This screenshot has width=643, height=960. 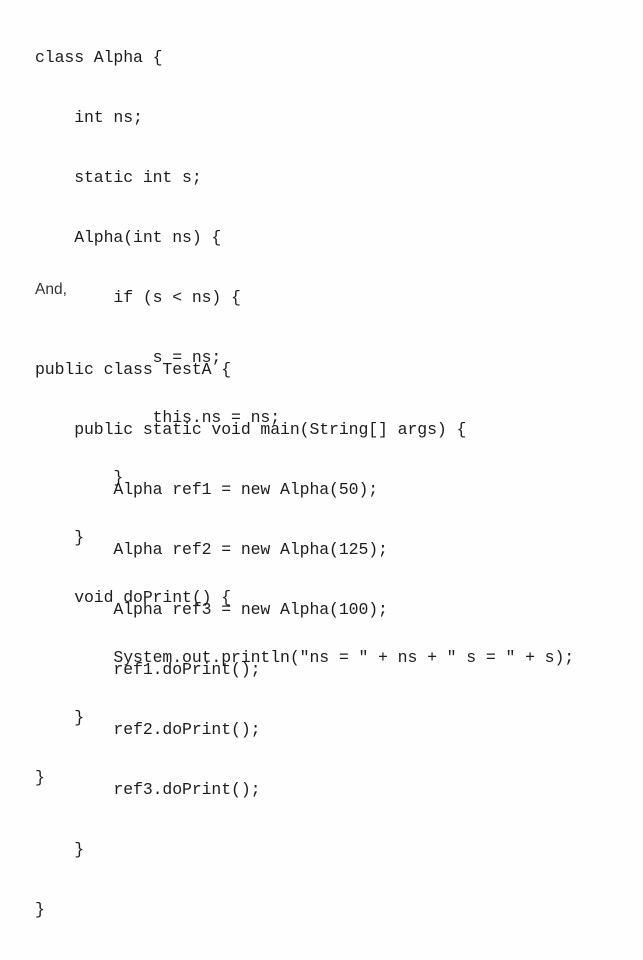 What do you see at coordinates (211, 609) in the screenshot?
I see `code-line: Alpha ref3 = new Alpha(100);` at bounding box center [211, 609].